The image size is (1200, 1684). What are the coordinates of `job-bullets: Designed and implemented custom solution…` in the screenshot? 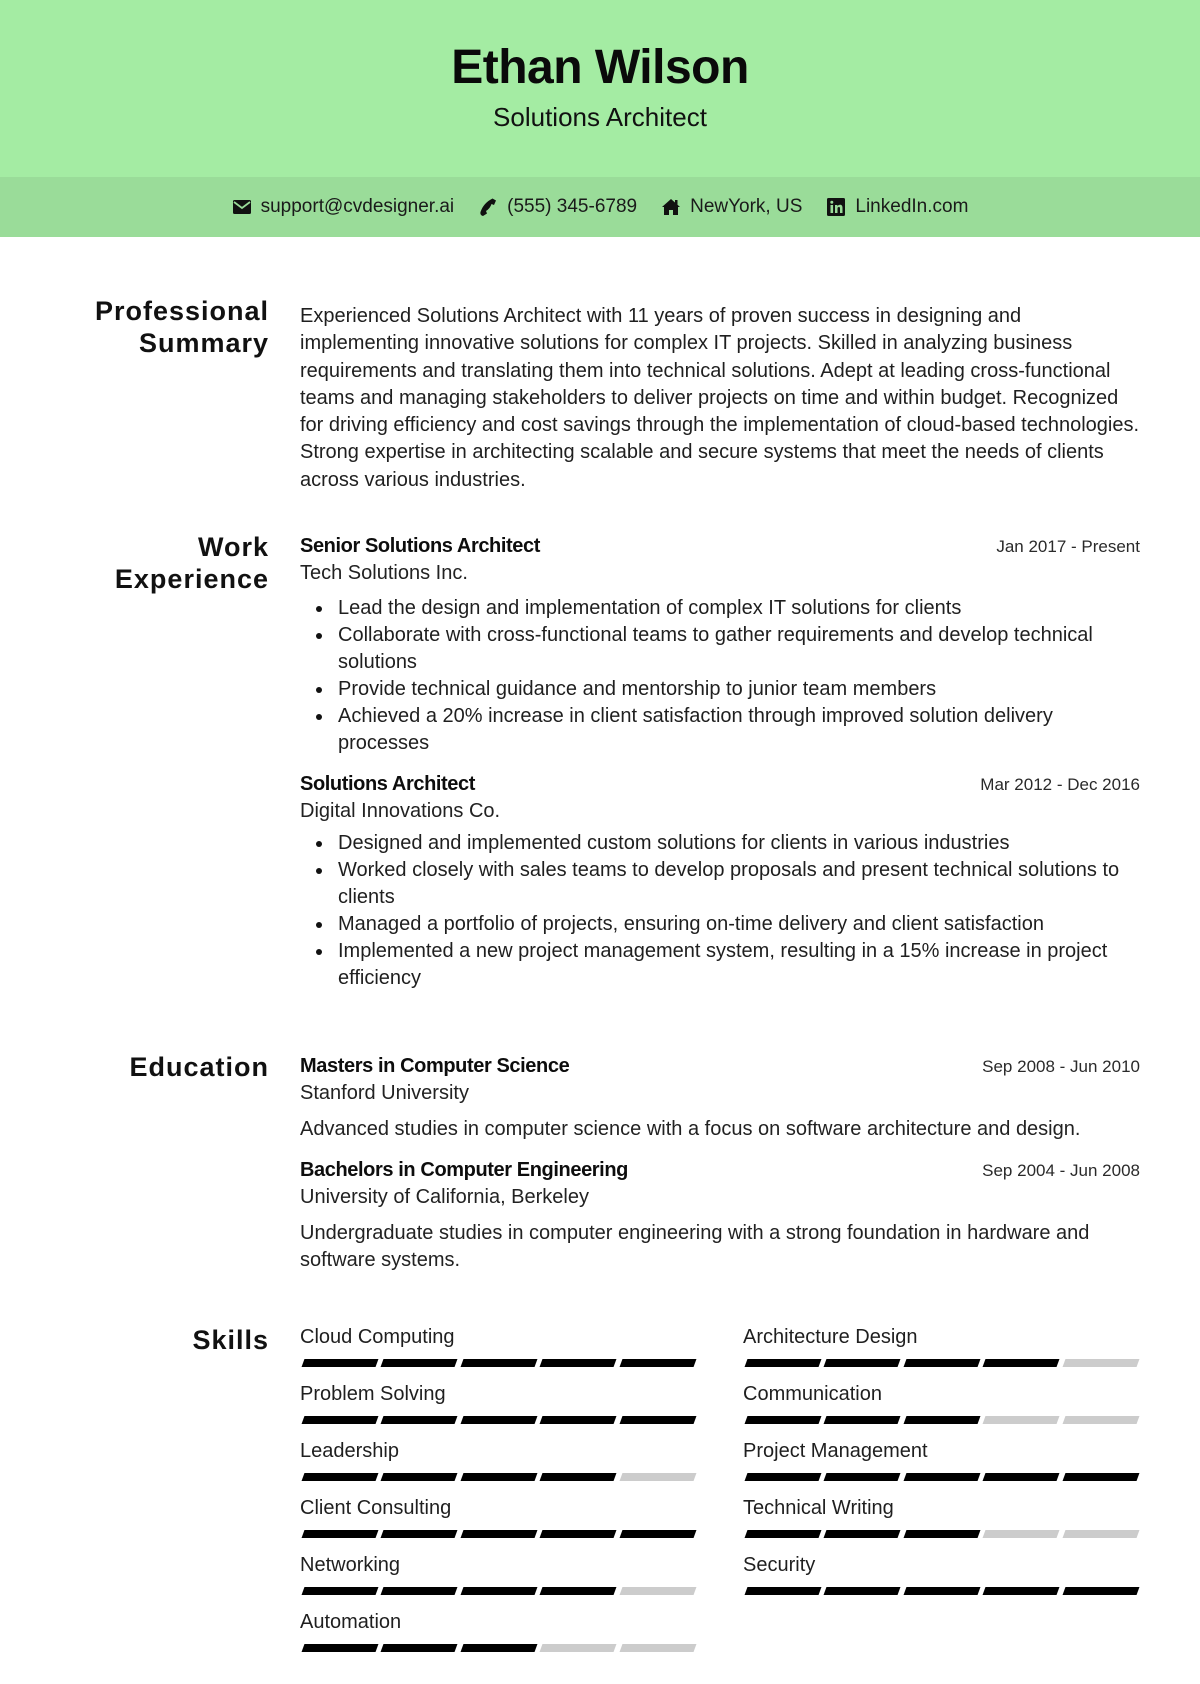 It's located at (720, 911).